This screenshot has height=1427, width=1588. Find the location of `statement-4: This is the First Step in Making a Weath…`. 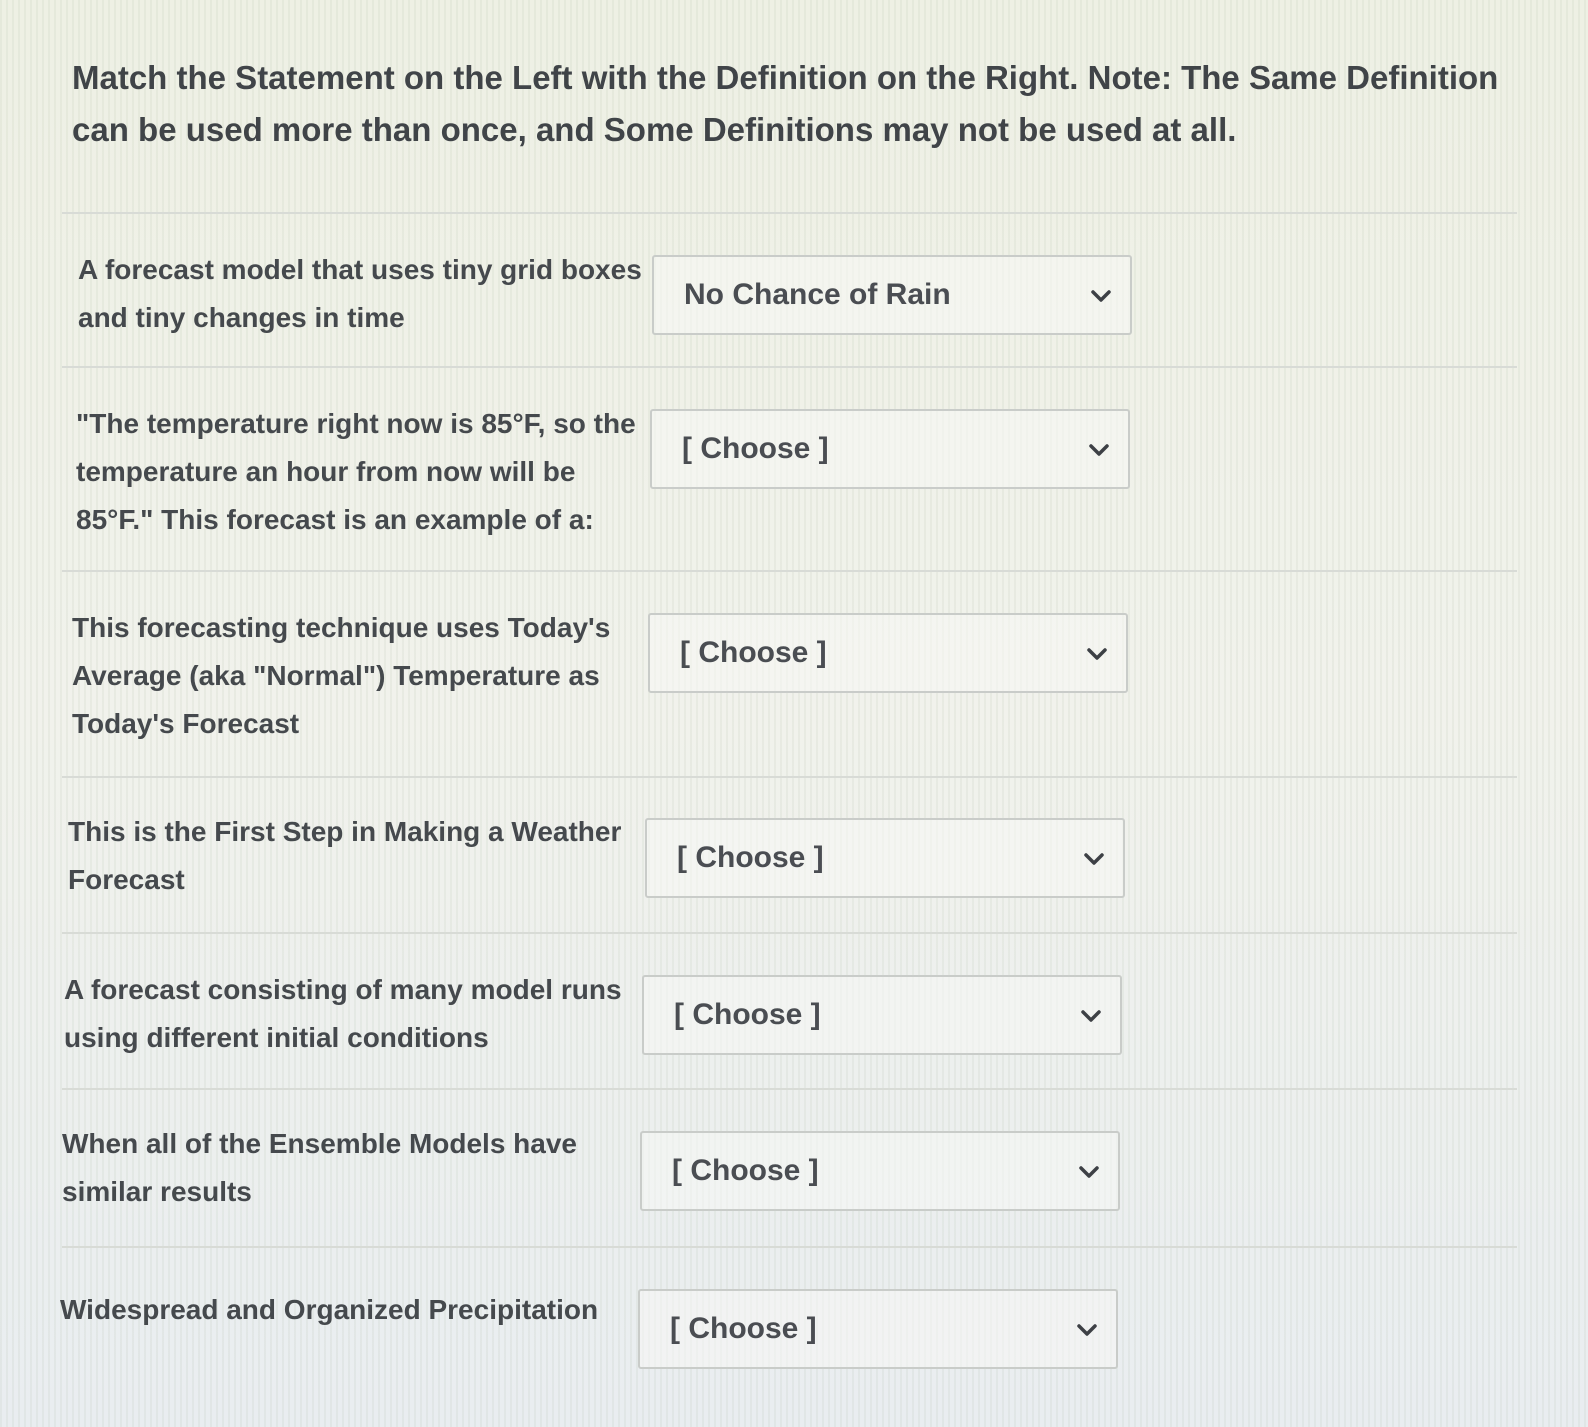

statement-4: This is the First Step in Making a Weath… is located at coordinates (345, 855).